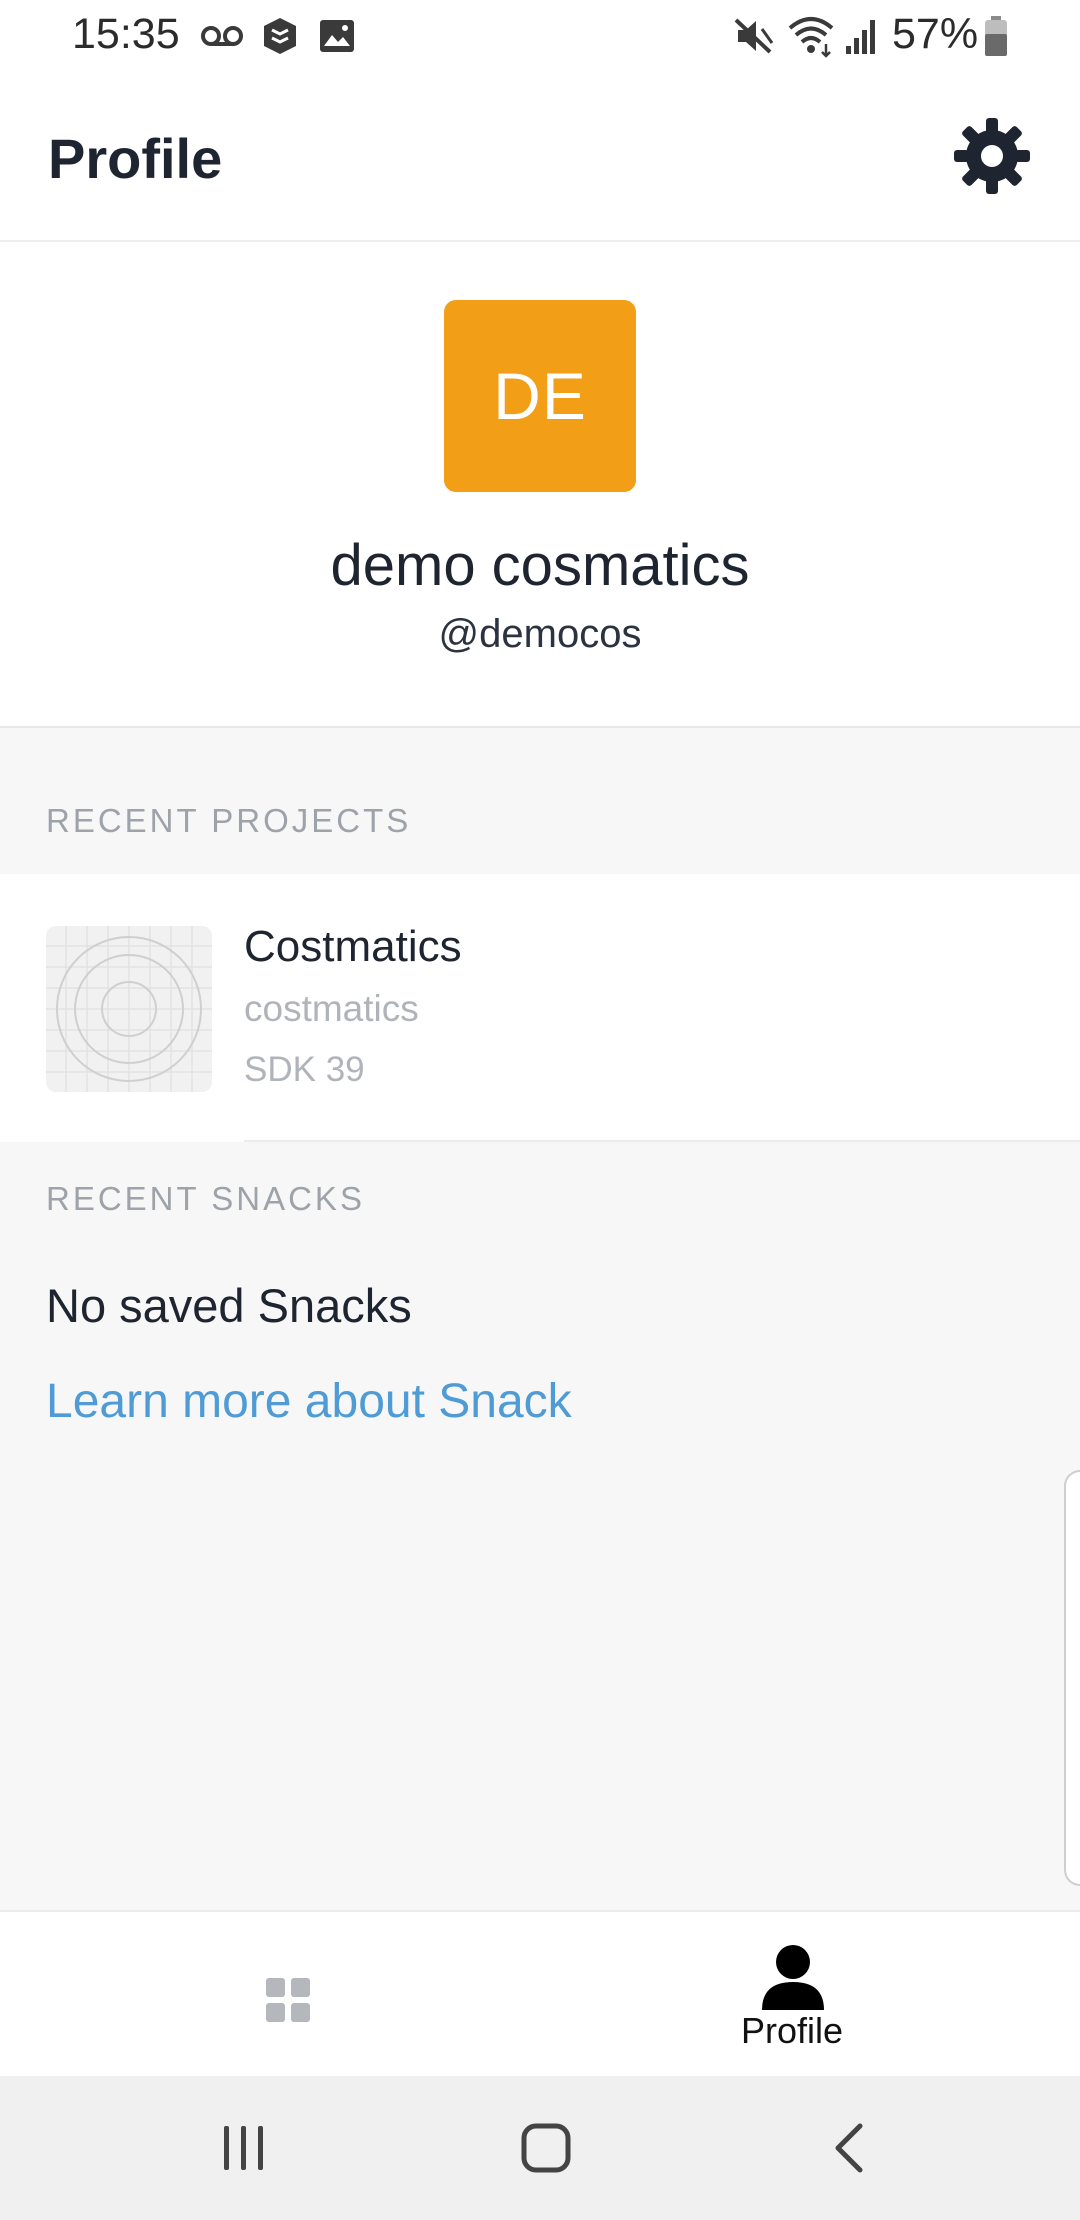  I want to click on app-header: Profile, so click(540, 159).